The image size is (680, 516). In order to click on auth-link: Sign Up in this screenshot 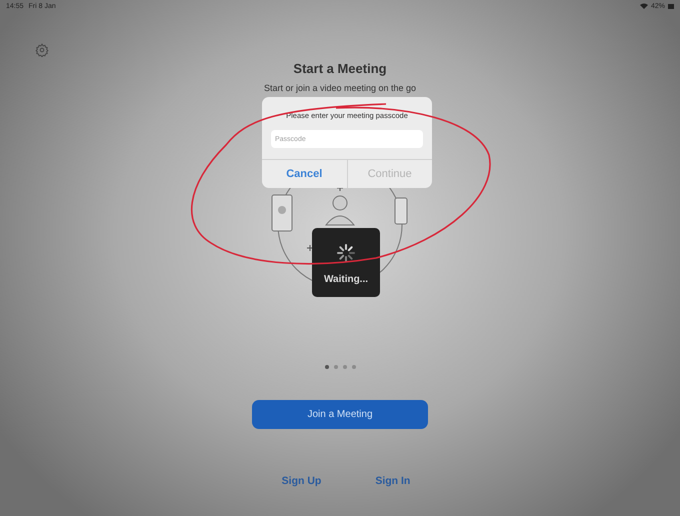, I will do `click(302, 481)`.